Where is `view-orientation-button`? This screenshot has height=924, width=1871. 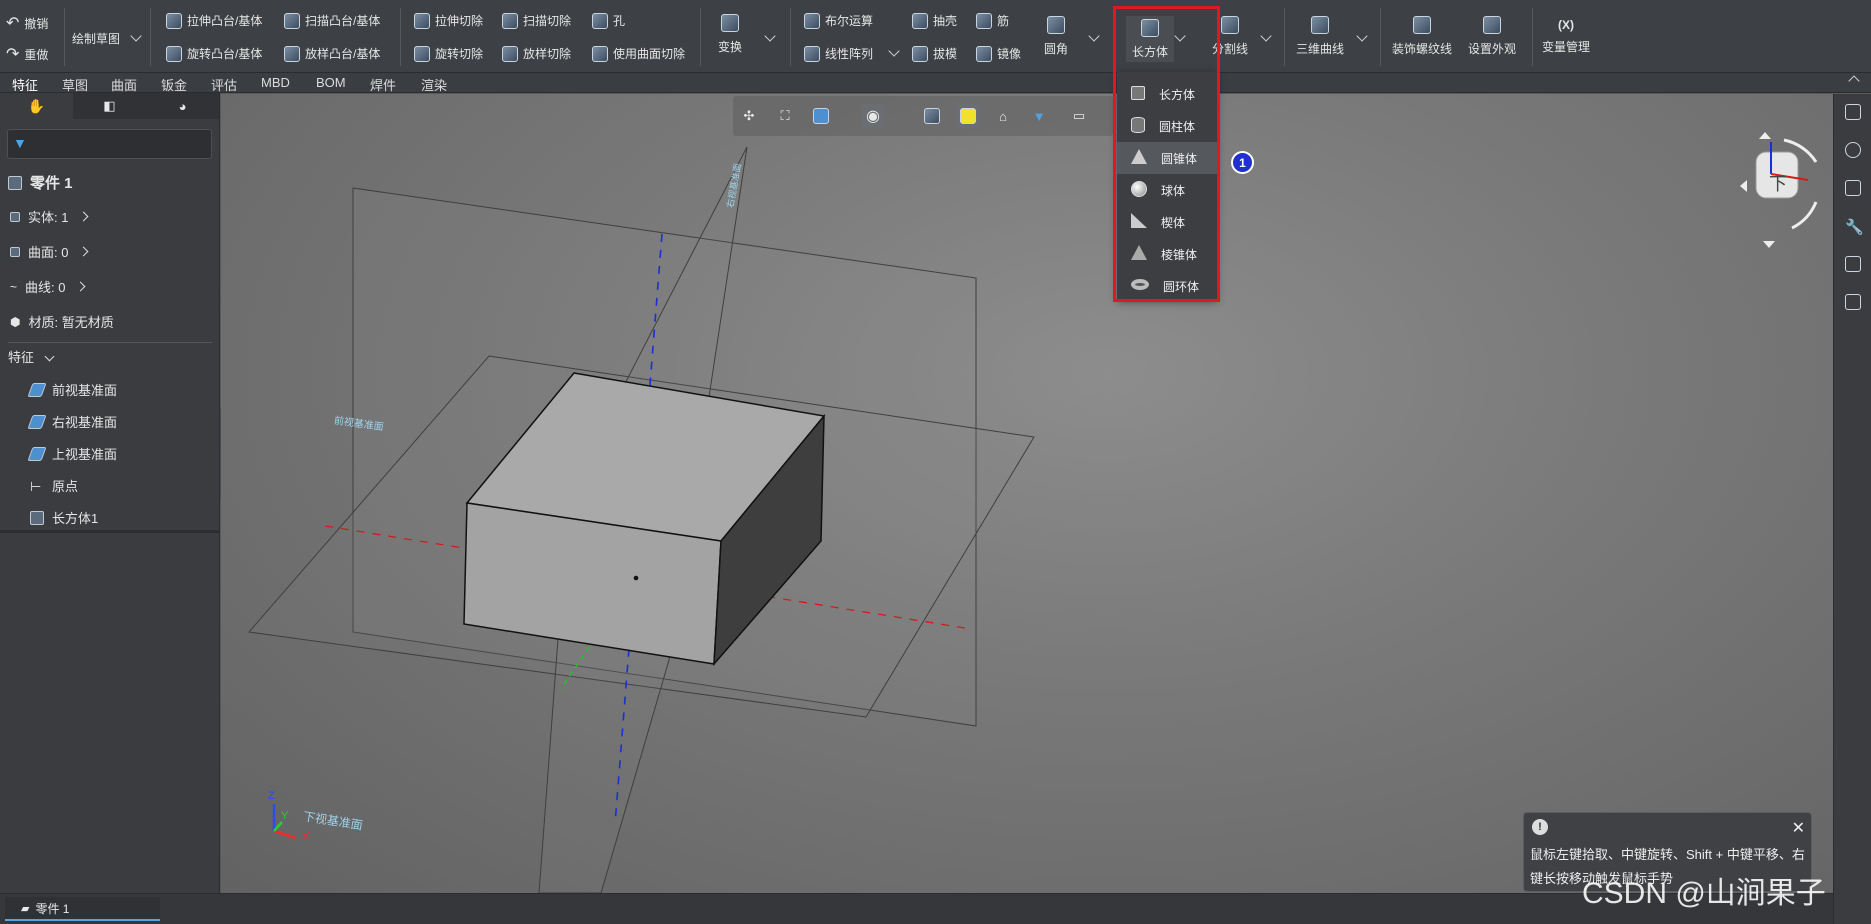
view-orientation-button is located at coordinates (821, 116).